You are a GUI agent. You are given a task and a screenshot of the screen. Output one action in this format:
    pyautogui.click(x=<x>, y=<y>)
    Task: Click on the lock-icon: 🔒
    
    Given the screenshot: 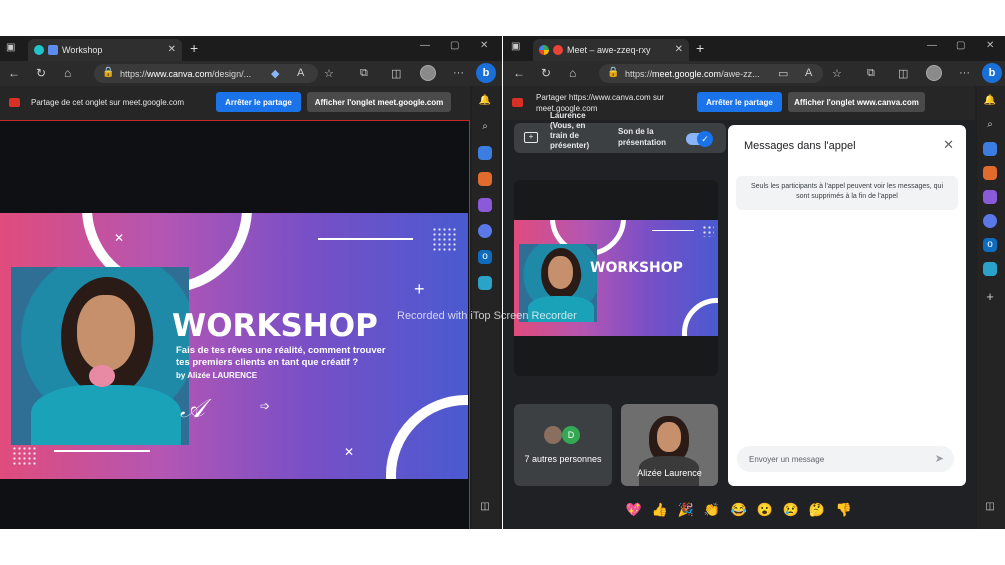 What is the action you would take?
    pyautogui.click(x=108, y=72)
    